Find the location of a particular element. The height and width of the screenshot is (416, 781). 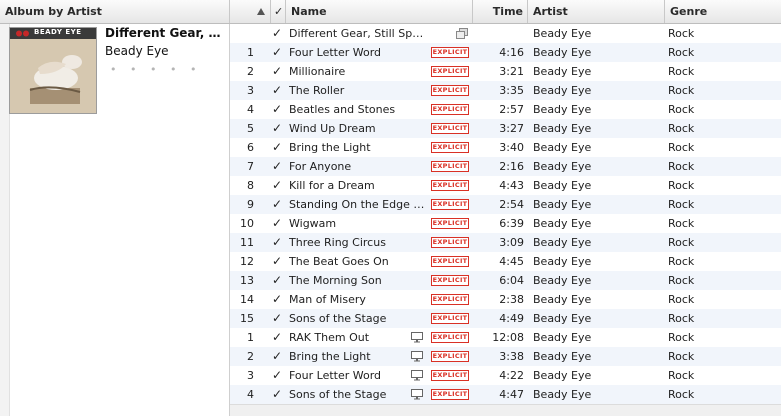

track-time: 4:16 is located at coordinates (511, 52).